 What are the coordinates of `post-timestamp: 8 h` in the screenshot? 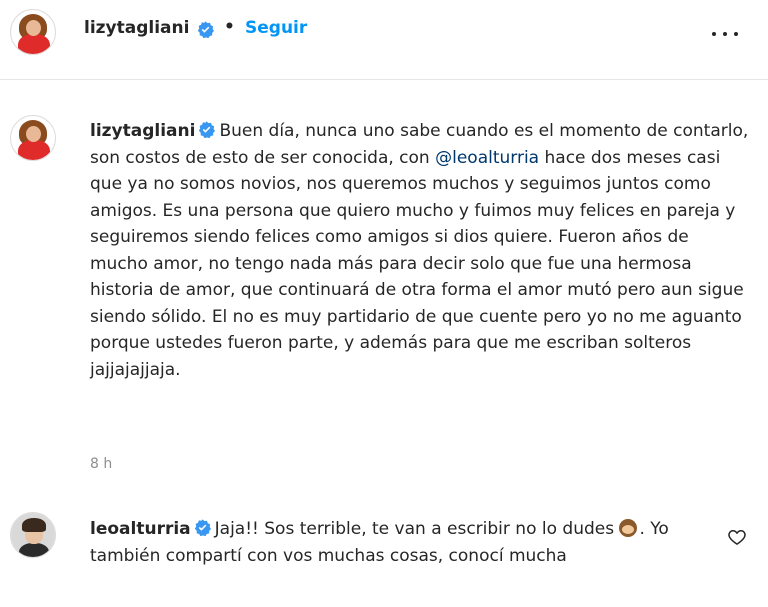 It's located at (101, 464).